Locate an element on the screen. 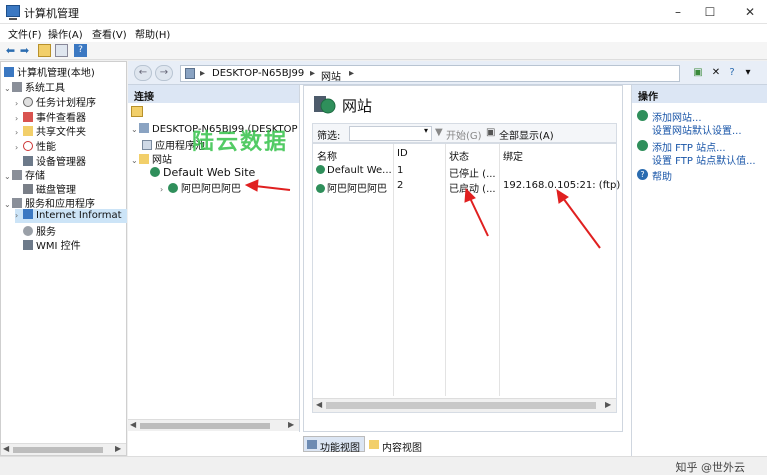 The image size is (767, 475). tree-item-task-scheduler: › 任务计划程序 is located at coordinates (55, 101).